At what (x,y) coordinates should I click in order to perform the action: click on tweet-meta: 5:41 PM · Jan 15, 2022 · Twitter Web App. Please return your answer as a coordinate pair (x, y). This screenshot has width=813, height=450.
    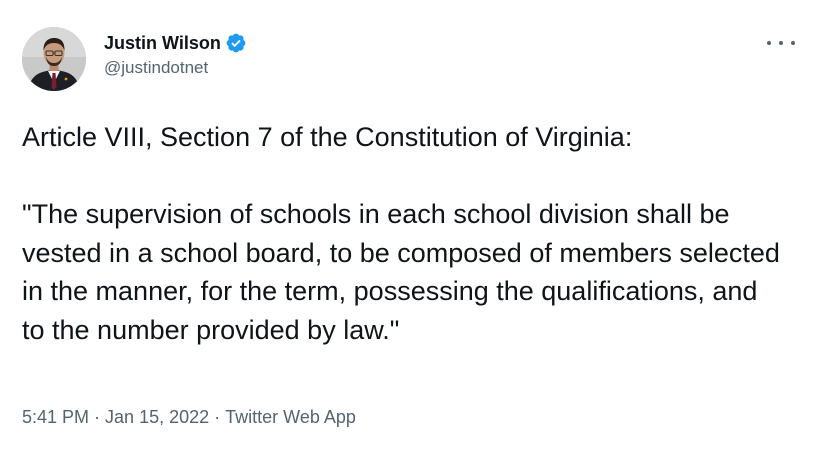
    Looking at the image, I should click on (189, 417).